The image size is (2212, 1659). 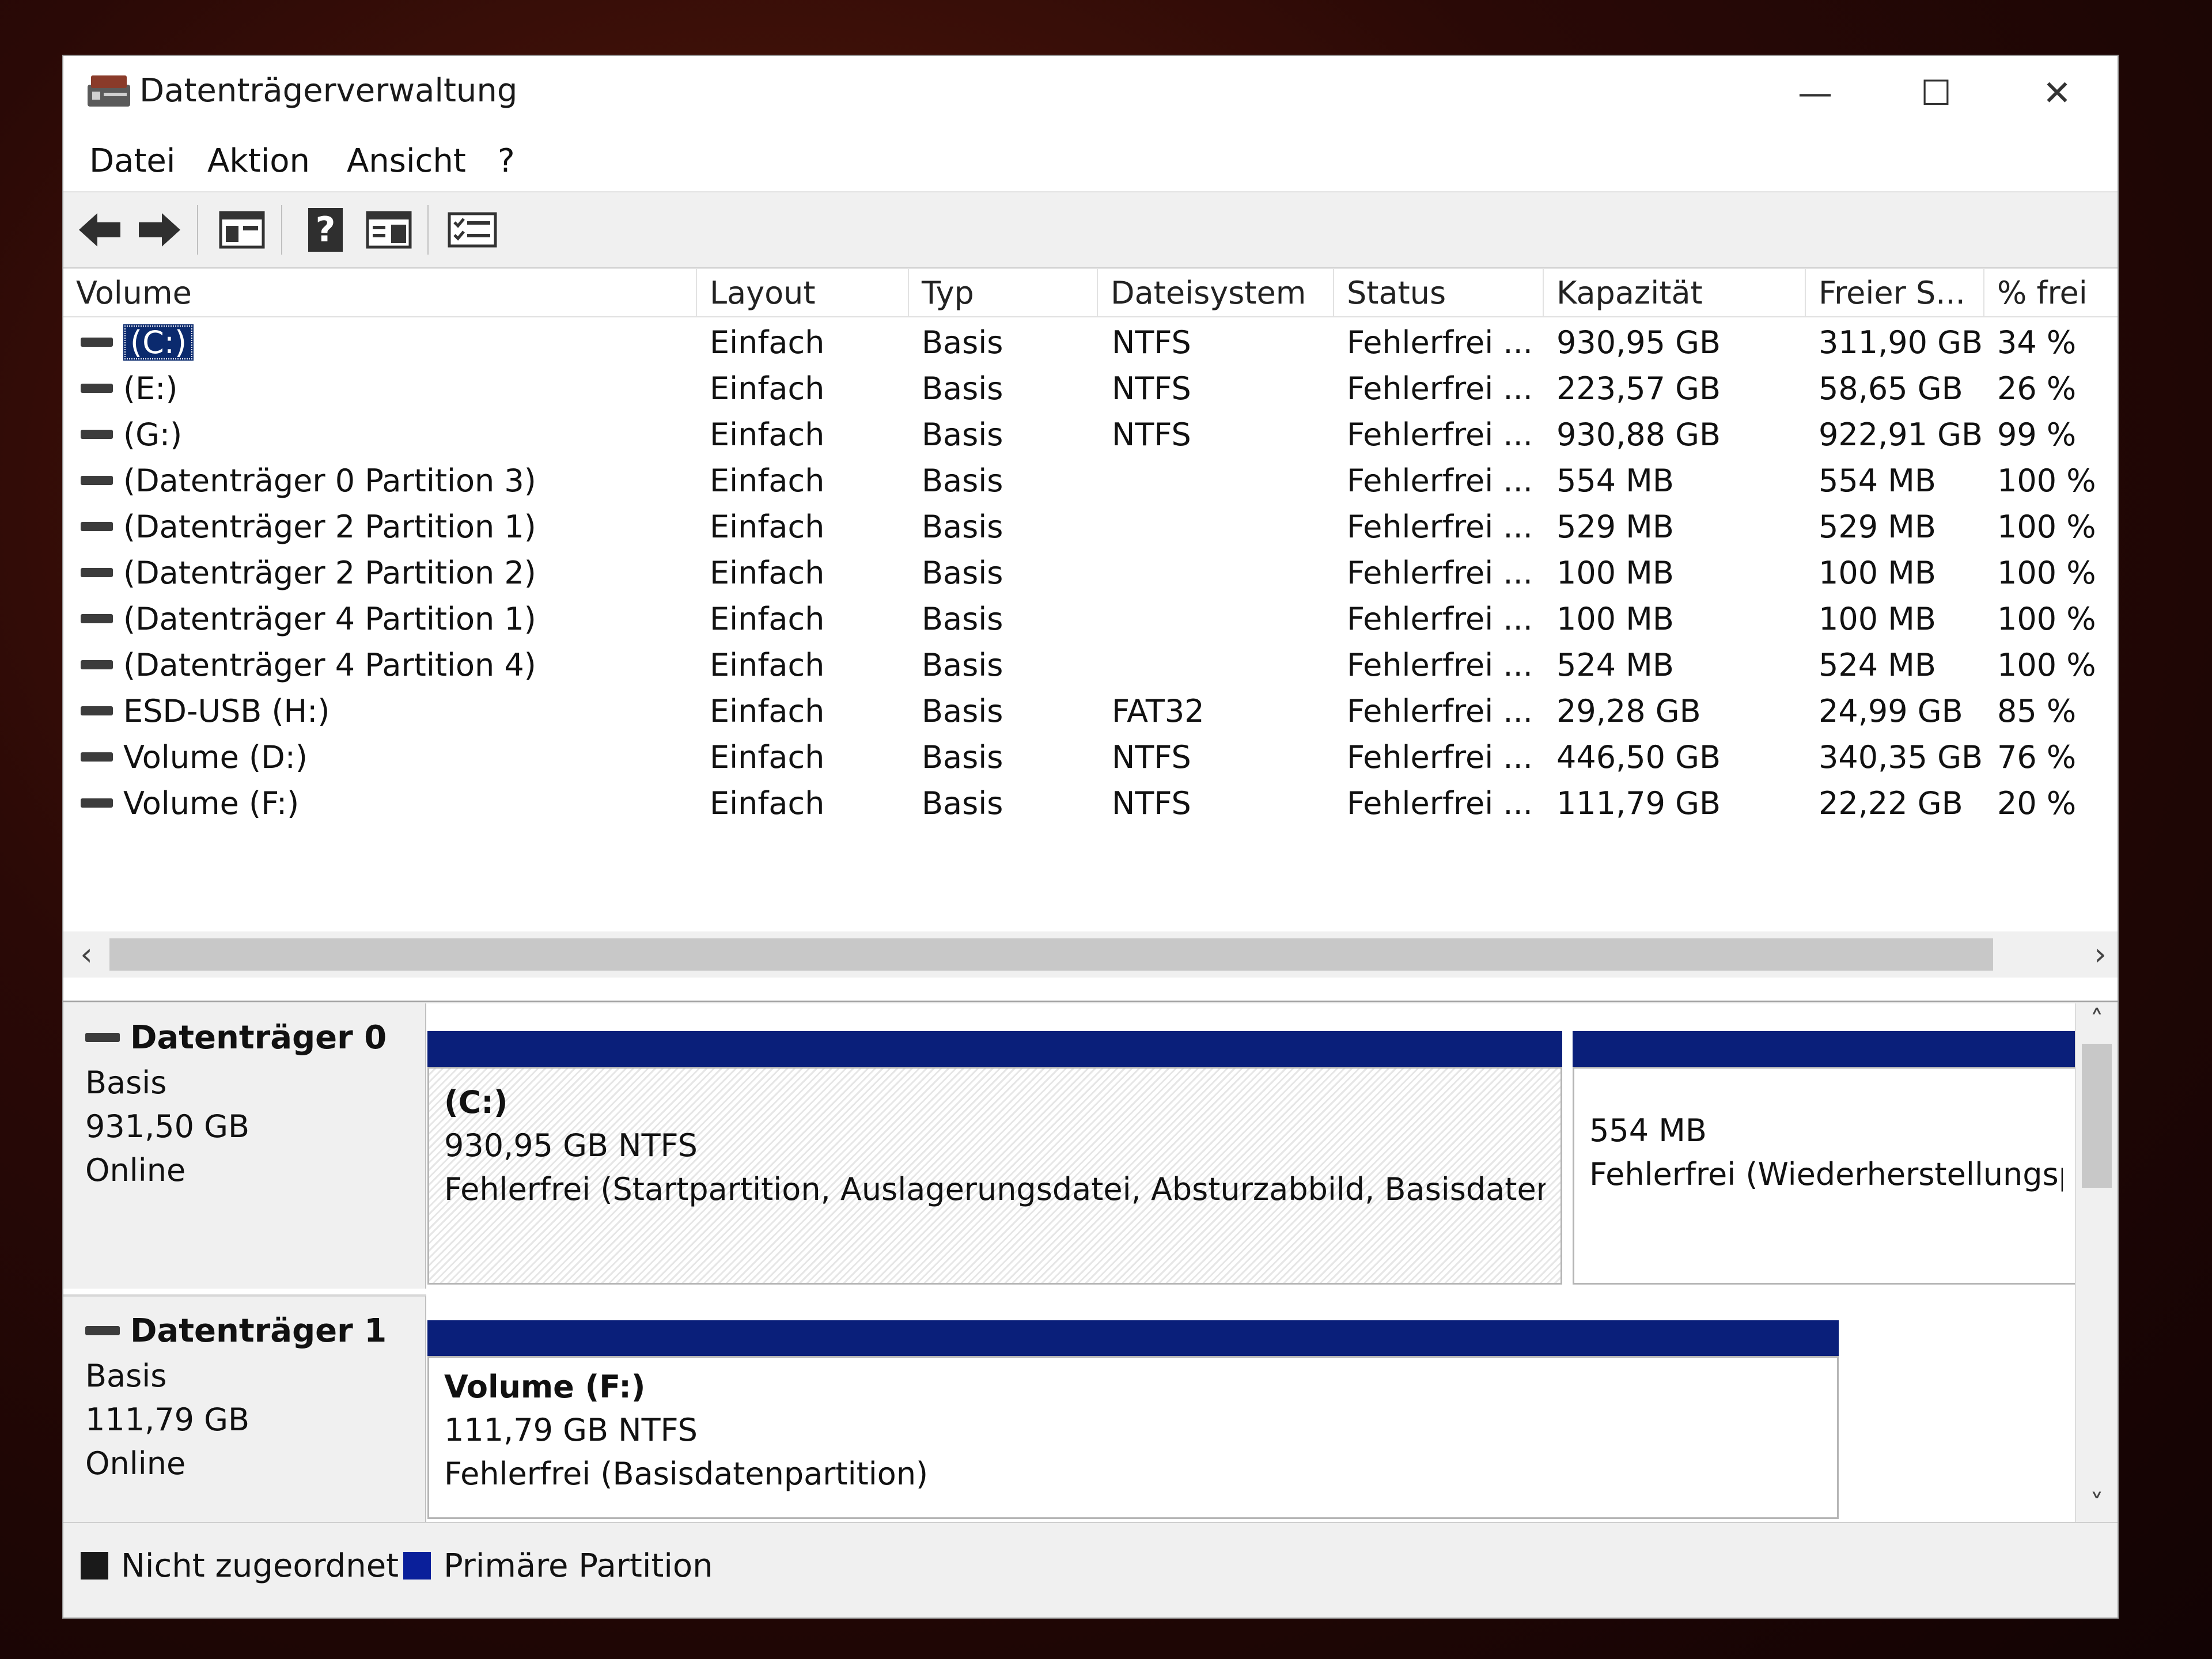 What do you see at coordinates (1815, 93) in the screenshot?
I see `minimize-button: —` at bounding box center [1815, 93].